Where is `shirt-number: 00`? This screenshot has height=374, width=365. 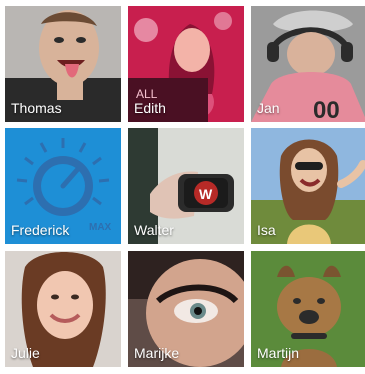 shirt-number: 00 is located at coordinates (326, 109).